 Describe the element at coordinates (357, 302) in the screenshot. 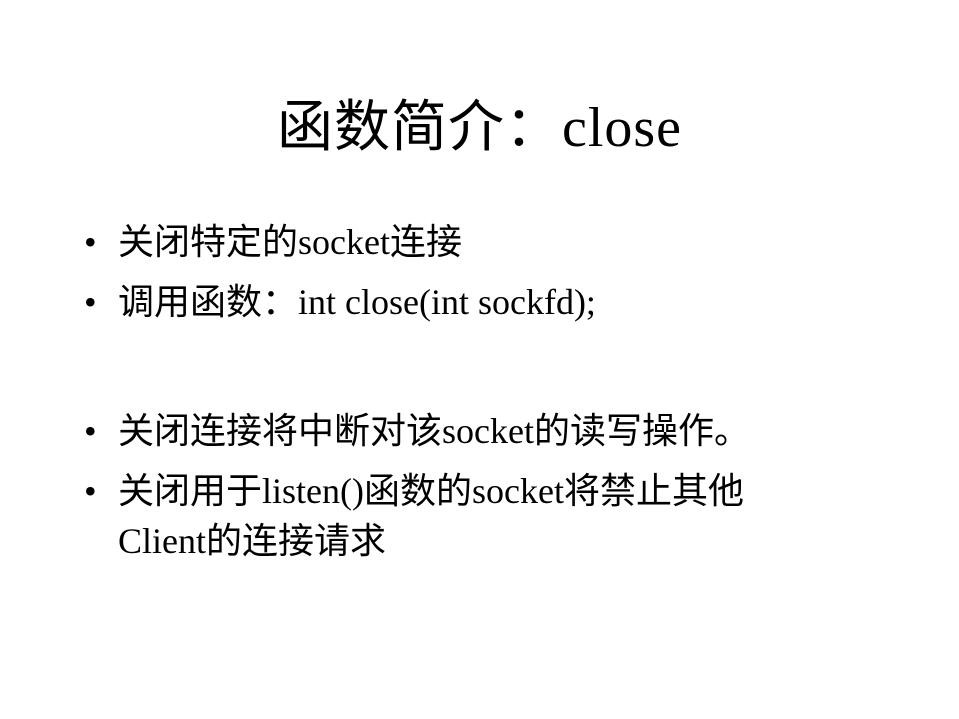

I see `bullet-text: 调用函数：int close(int sockfd);` at that location.